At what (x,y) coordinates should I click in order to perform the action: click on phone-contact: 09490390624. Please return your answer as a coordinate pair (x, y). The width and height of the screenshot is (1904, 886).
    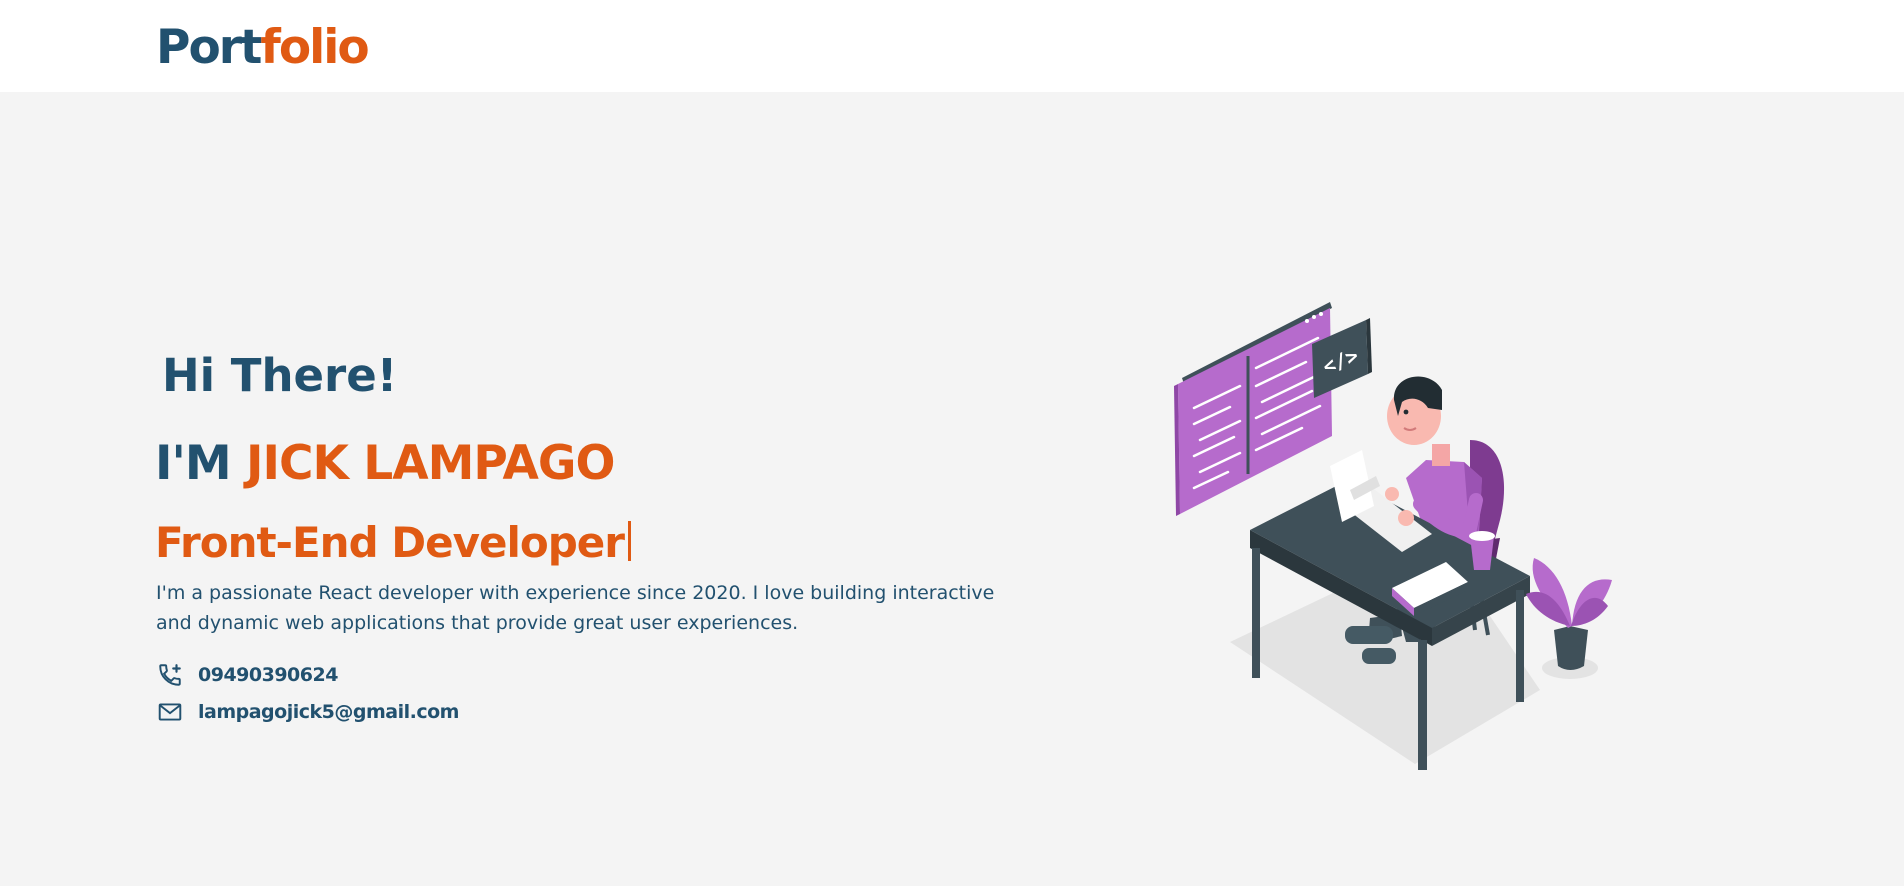
    Looking at the image, I should click on (247, 675).